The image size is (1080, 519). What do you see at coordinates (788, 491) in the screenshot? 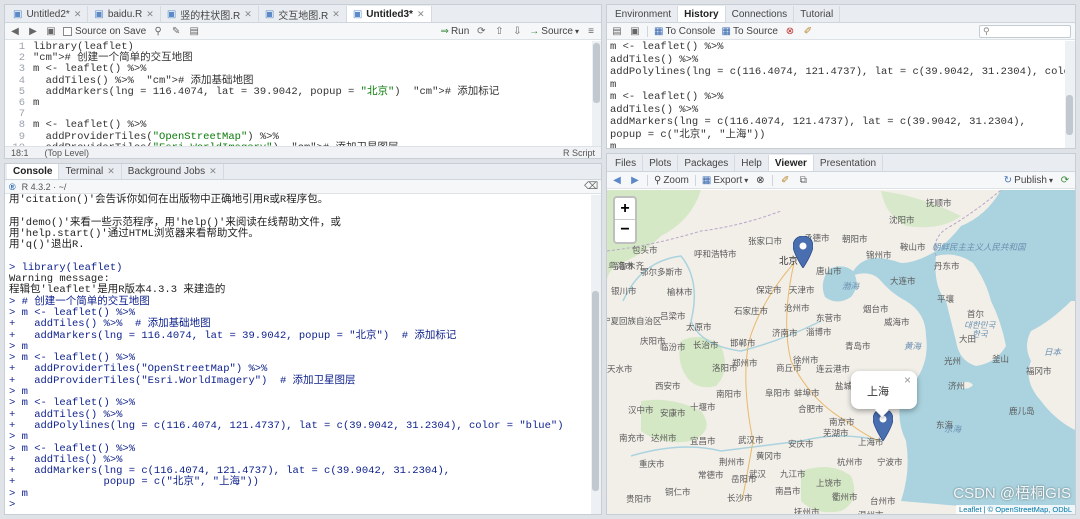
I see `city-label: 南昌市` at bounding box center [788, 491].